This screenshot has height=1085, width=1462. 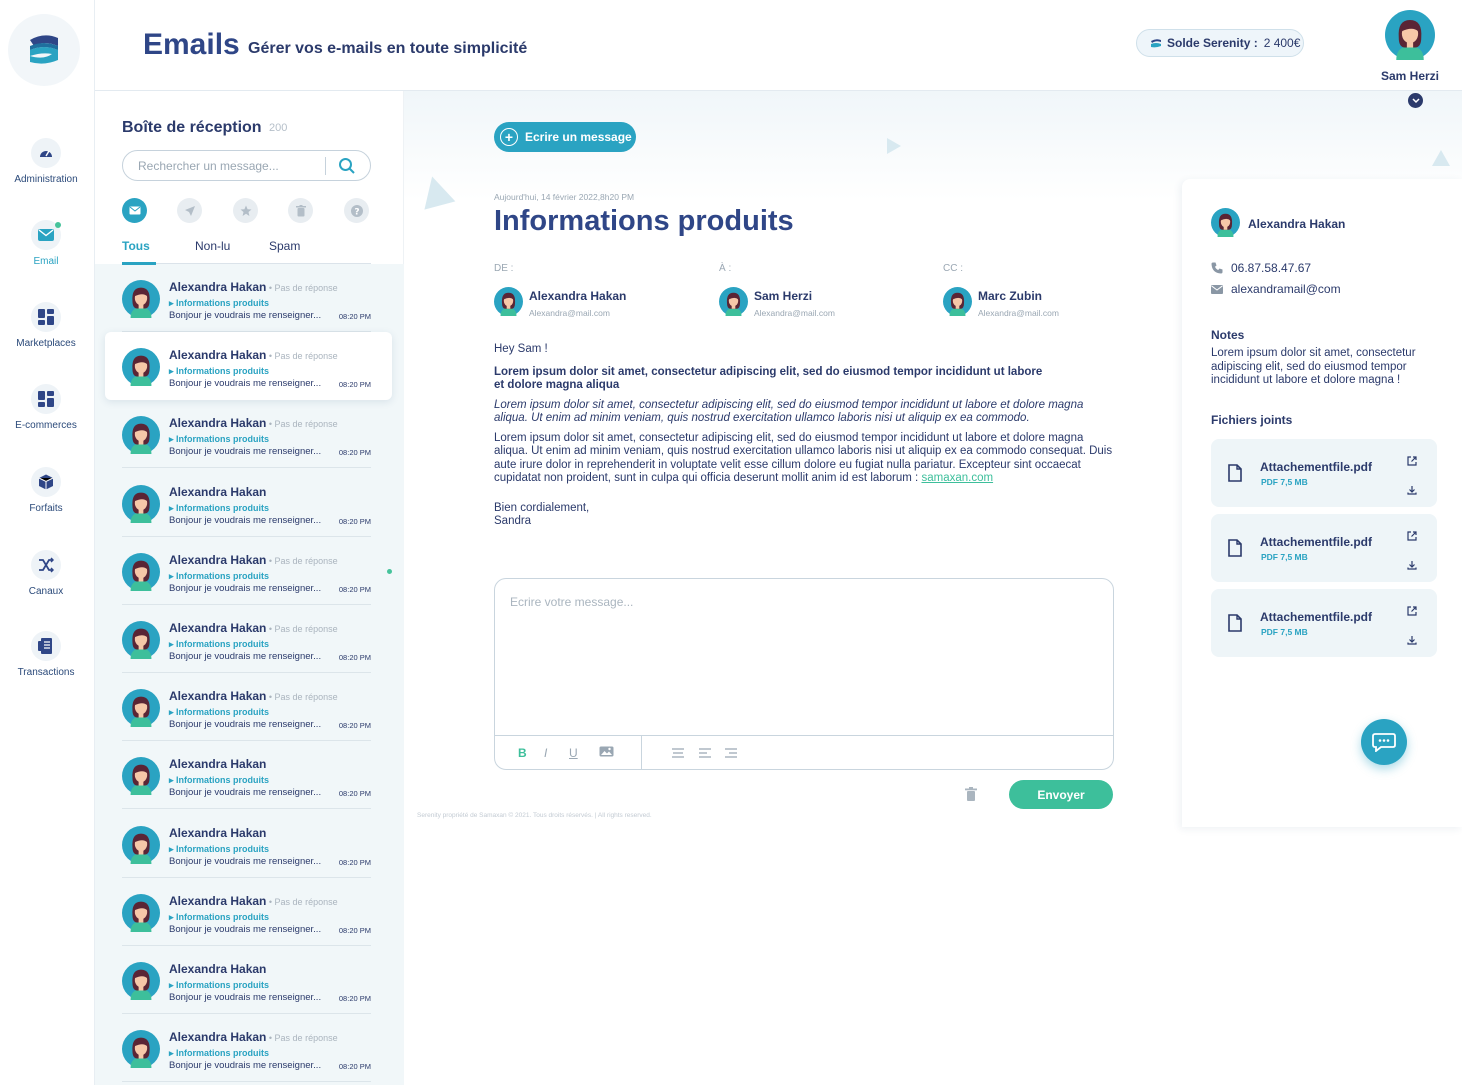 I want to click on reply-editor: Ecrire votre message... B I U, so click(x=804, y=674).